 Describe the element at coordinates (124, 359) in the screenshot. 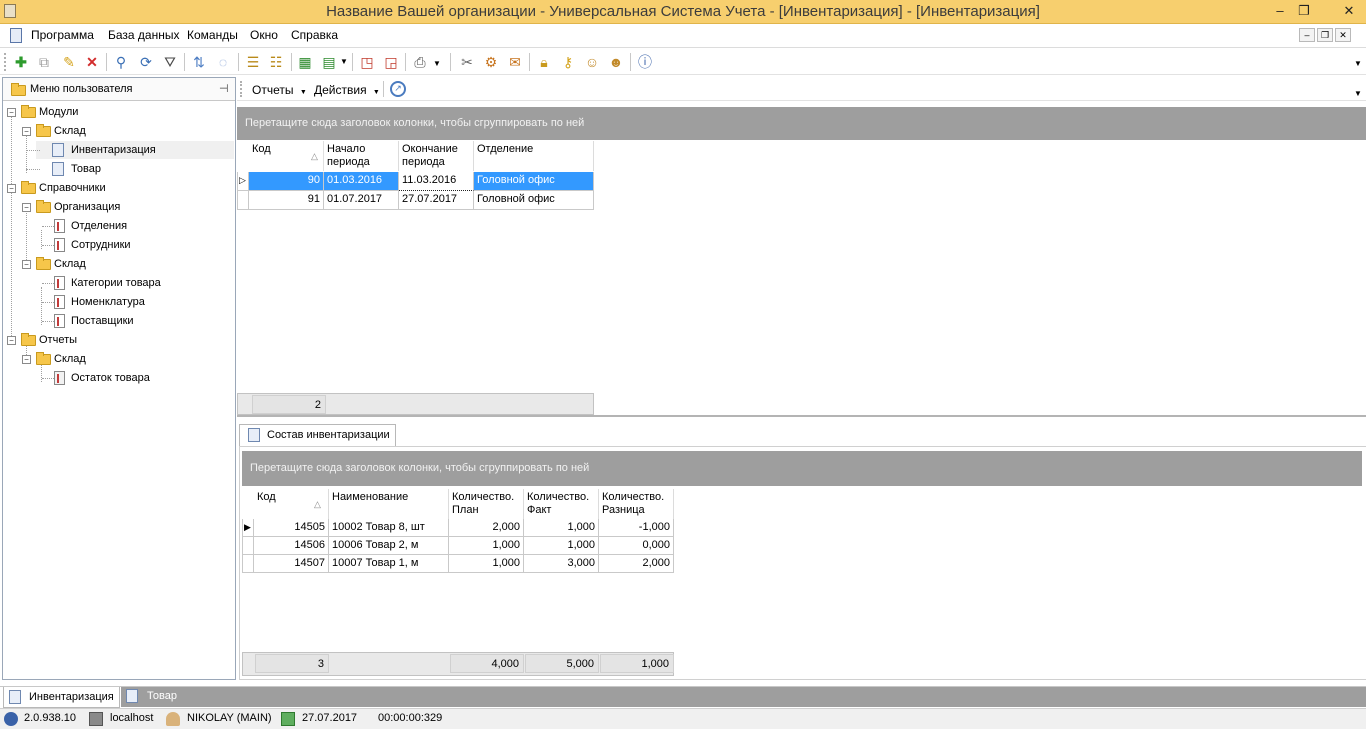

I see `tree-item-warehouse-reports: − Склад` at that location.